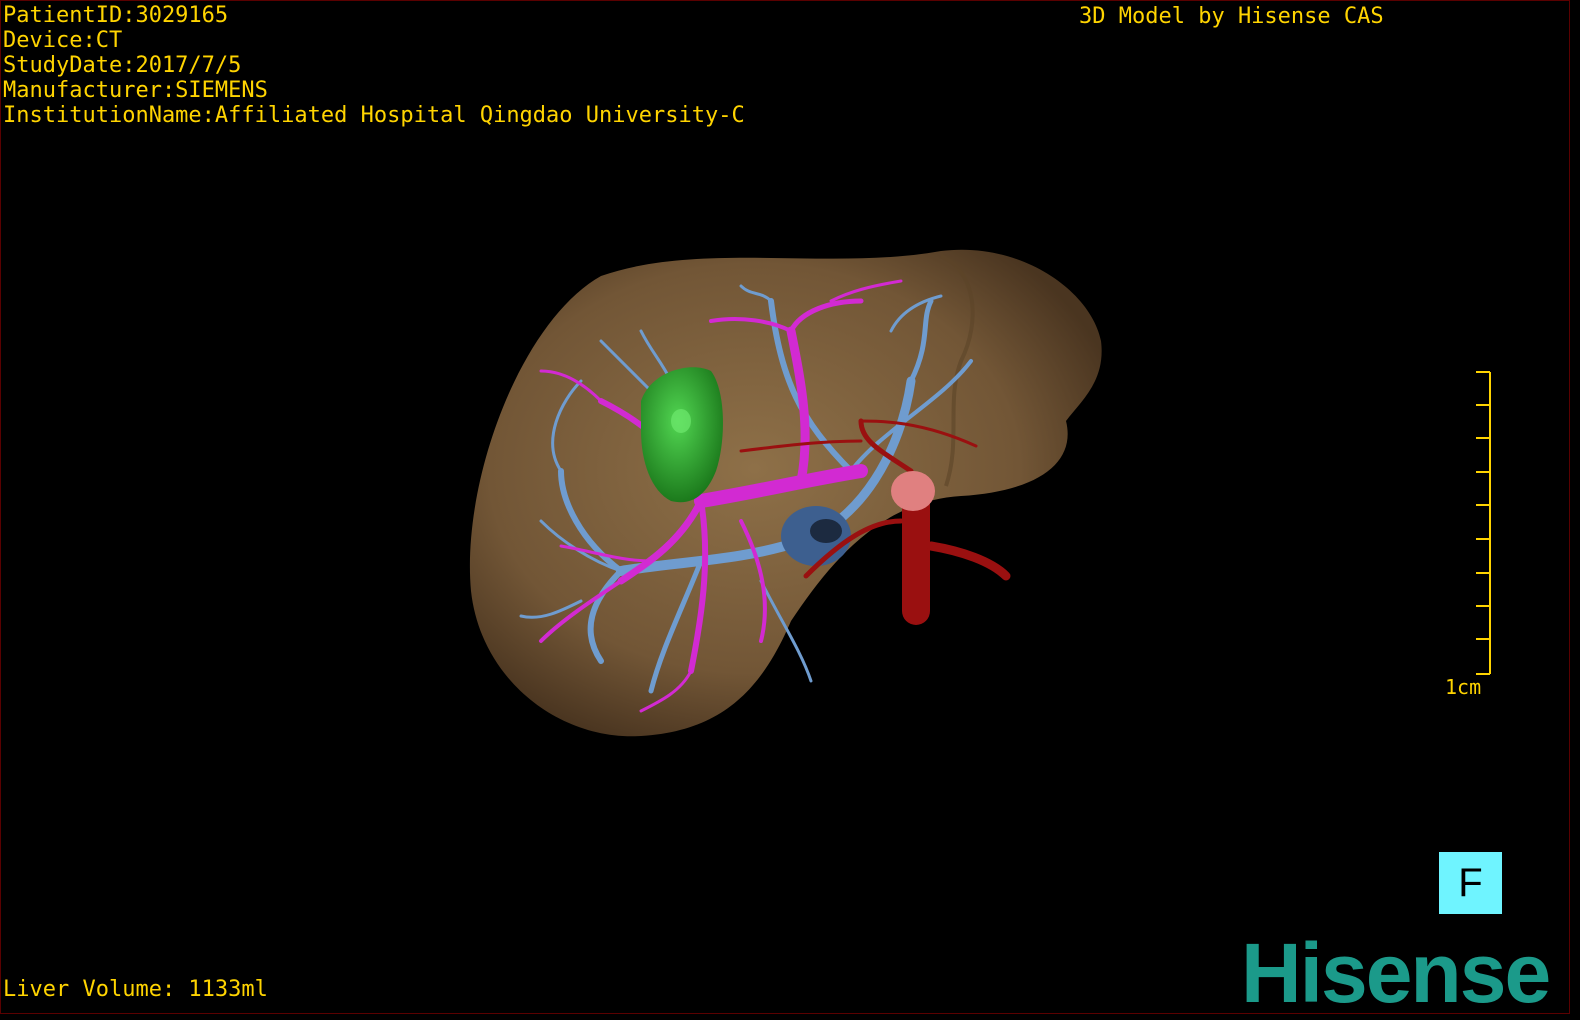 The width and height of the screenshot is (1580, 1020). Describe the element at coordinates (682, 435) in the screenshot. I see `tumor` at that location.